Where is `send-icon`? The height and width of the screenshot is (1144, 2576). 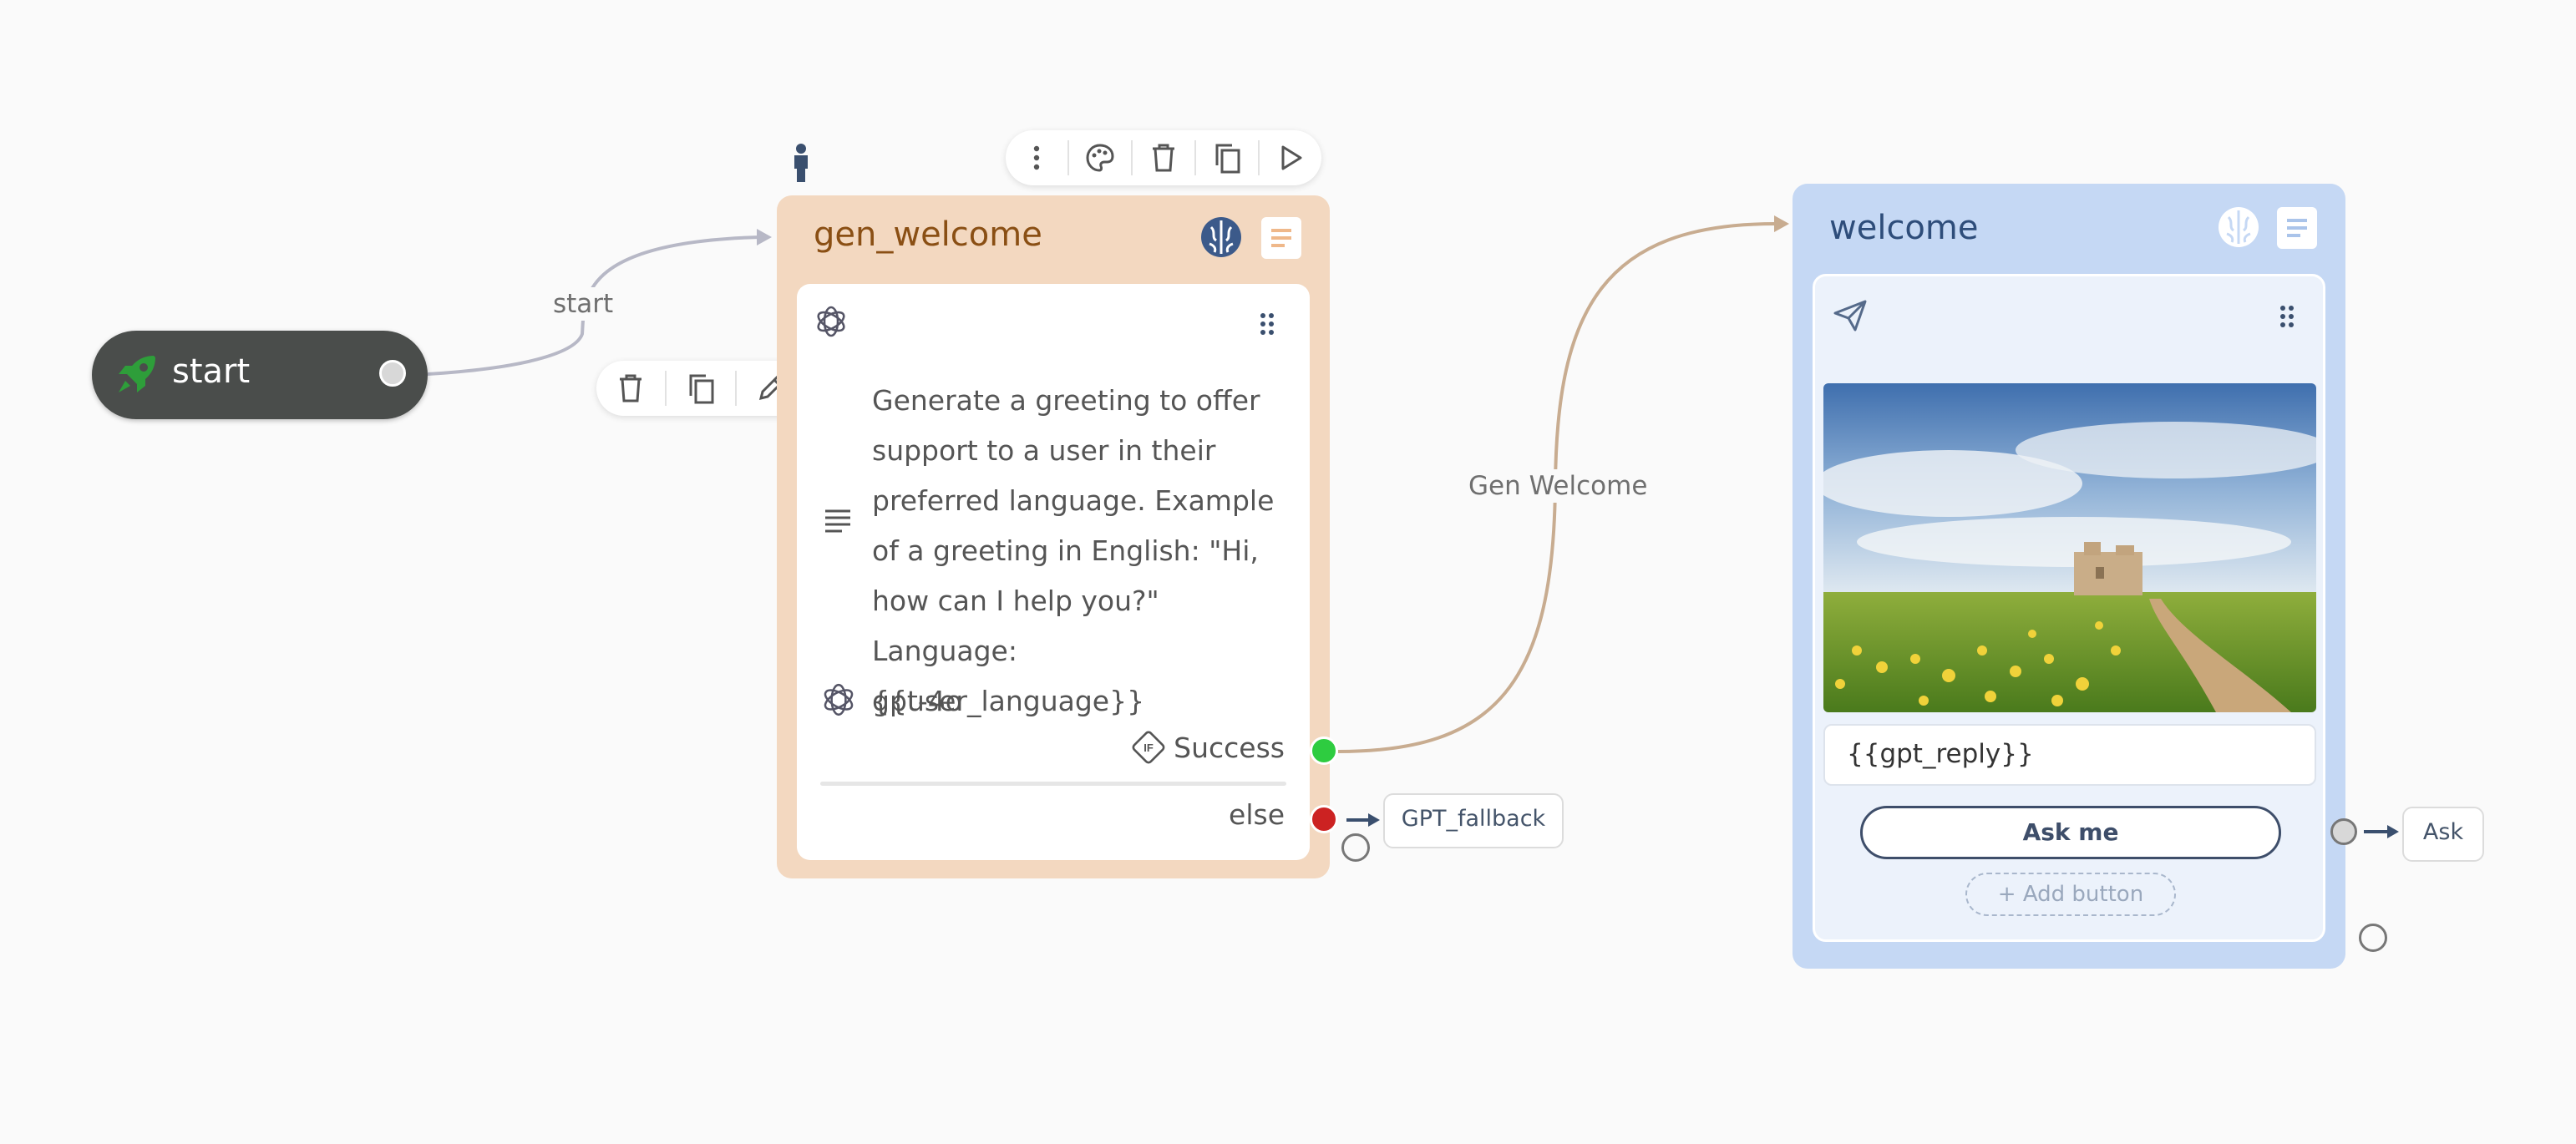
send-icon is located at coordinates (1850, 316).